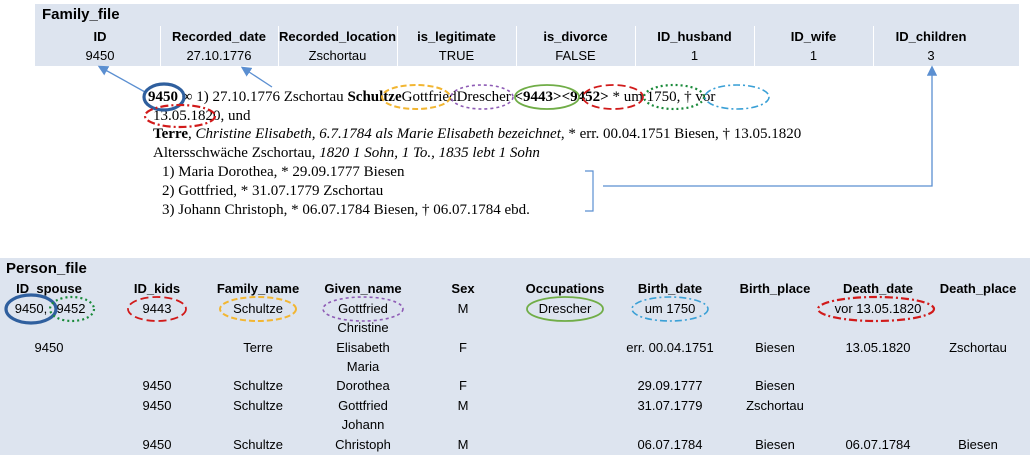 The width and height of the screenshot is (1030, 457). Describe the element at coordinates (670, 288) in the screenshot. I see `header-birth-date: Birth_date` at that location.